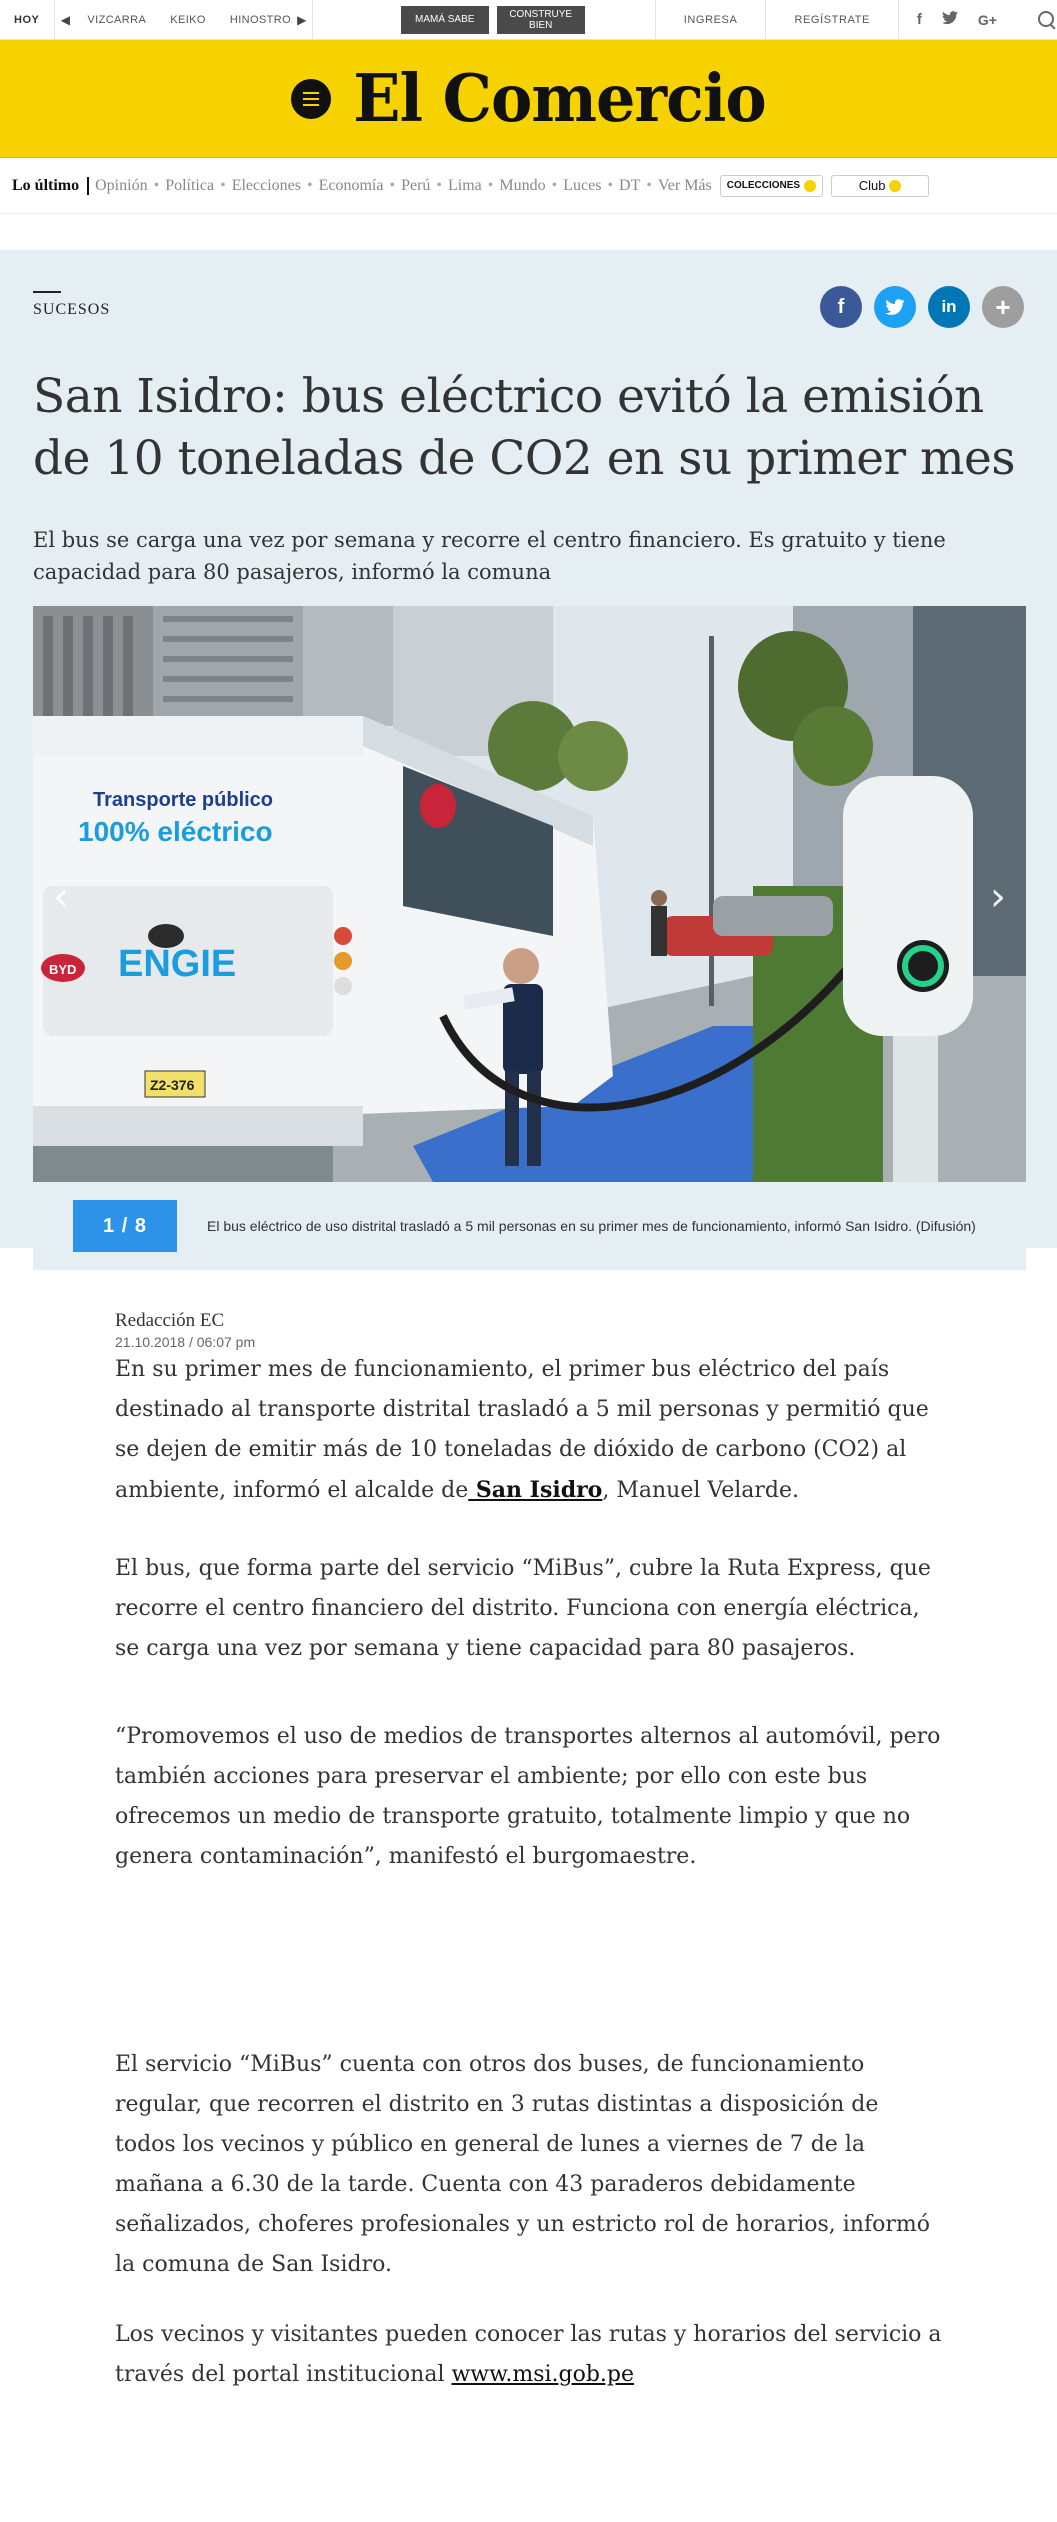  What do you see at coordinates (540, 19) in the screenshot?
I see `special-construye-bien-button: CONSTRUYE BIEN` at bounding box center [540, 19].